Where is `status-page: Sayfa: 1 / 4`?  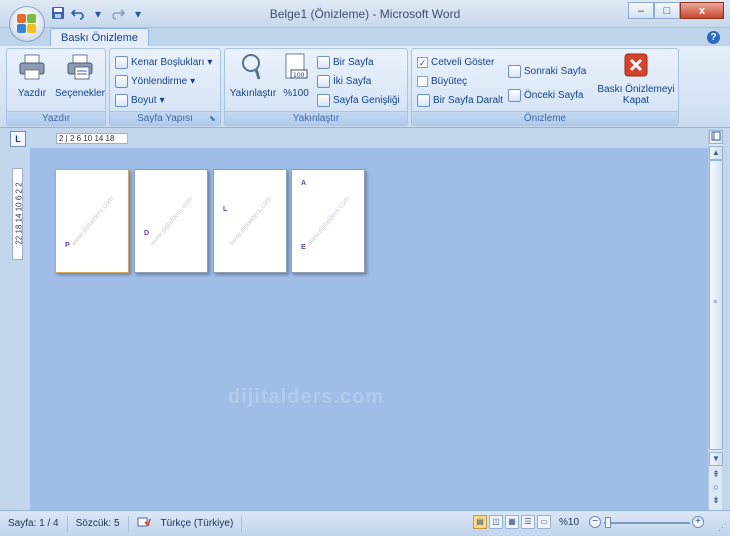 status-page: Sayfa: 1 / 4 is located at coordinates (34, 523).